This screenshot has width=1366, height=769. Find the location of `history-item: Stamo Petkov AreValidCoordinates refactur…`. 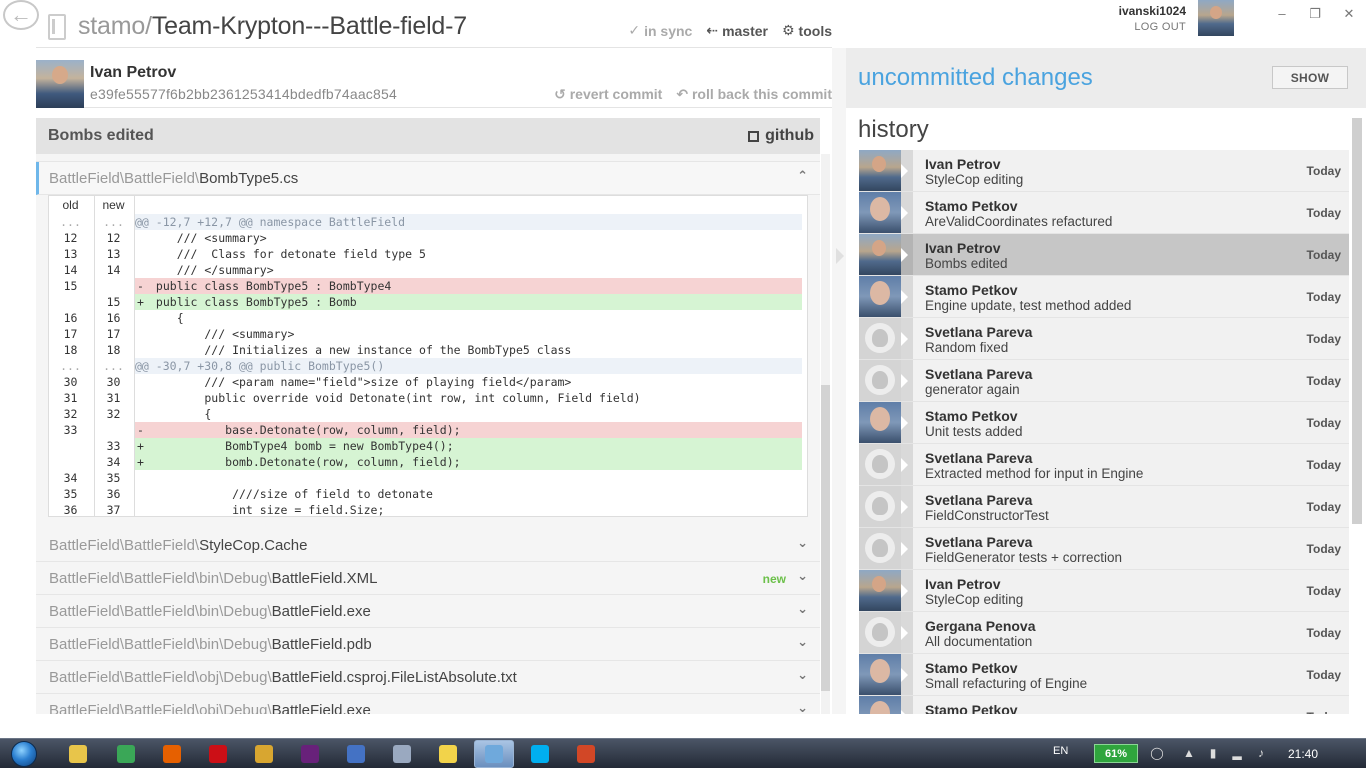

history-item: Stamo Petkov AreValidCoordinates refactur… is located at coordinates (1104, 213).